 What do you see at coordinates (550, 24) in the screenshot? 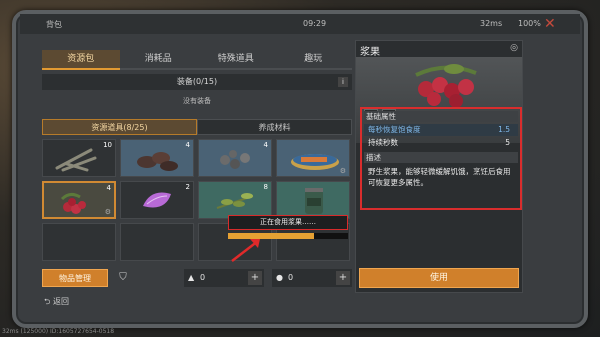
I see `close-icon: ✕` at bounding box center [550, 24].